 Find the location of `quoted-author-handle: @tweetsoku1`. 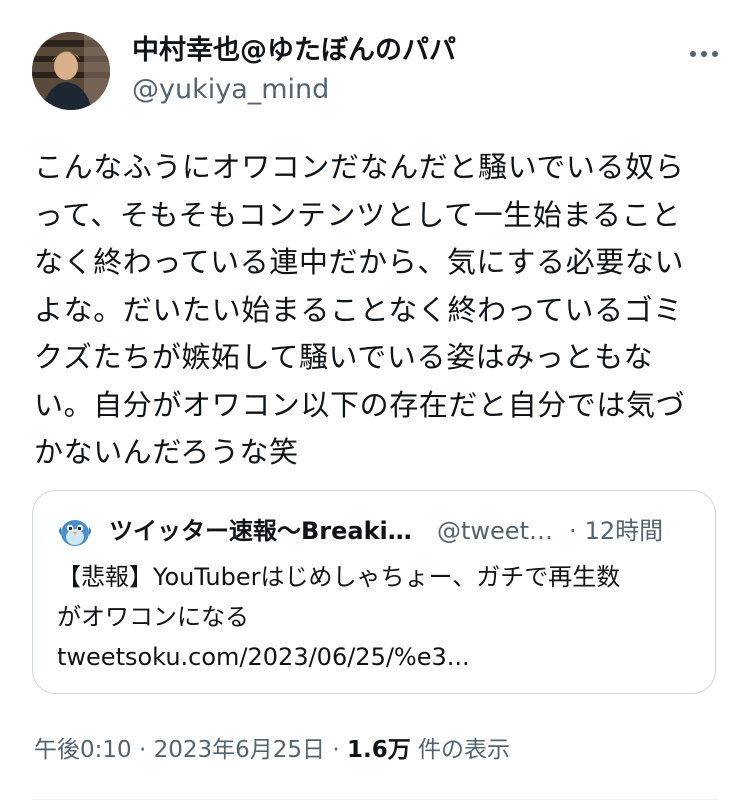

quoted-author-handle: @tweetsoku1 is located at coordinates (496, 531).